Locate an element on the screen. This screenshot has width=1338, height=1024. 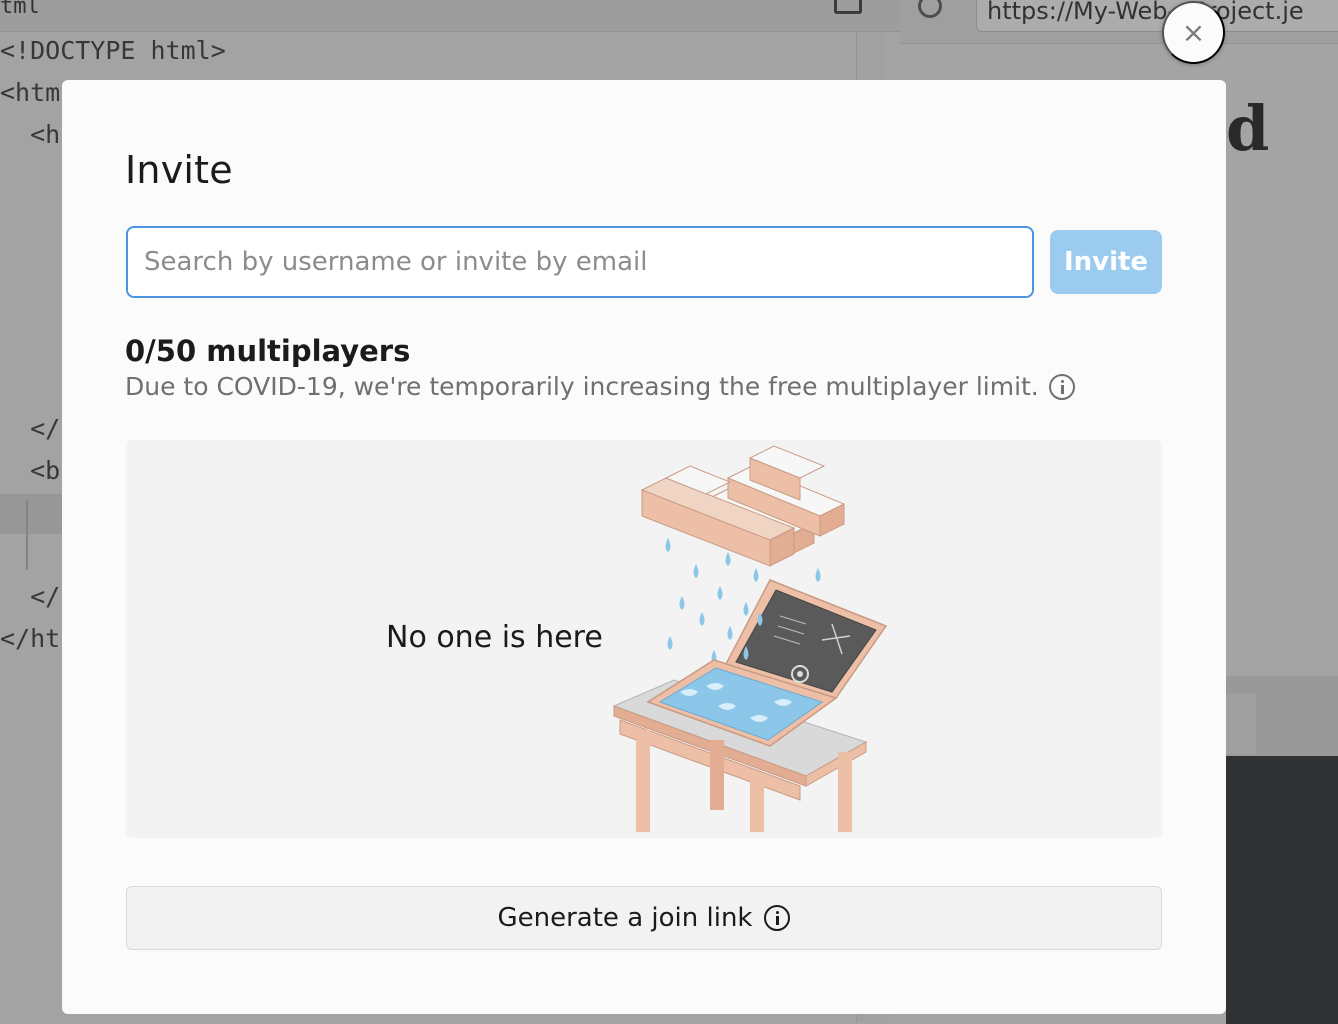
generate-join-link-button: Generate a join link is located at coordinates (644, 918).